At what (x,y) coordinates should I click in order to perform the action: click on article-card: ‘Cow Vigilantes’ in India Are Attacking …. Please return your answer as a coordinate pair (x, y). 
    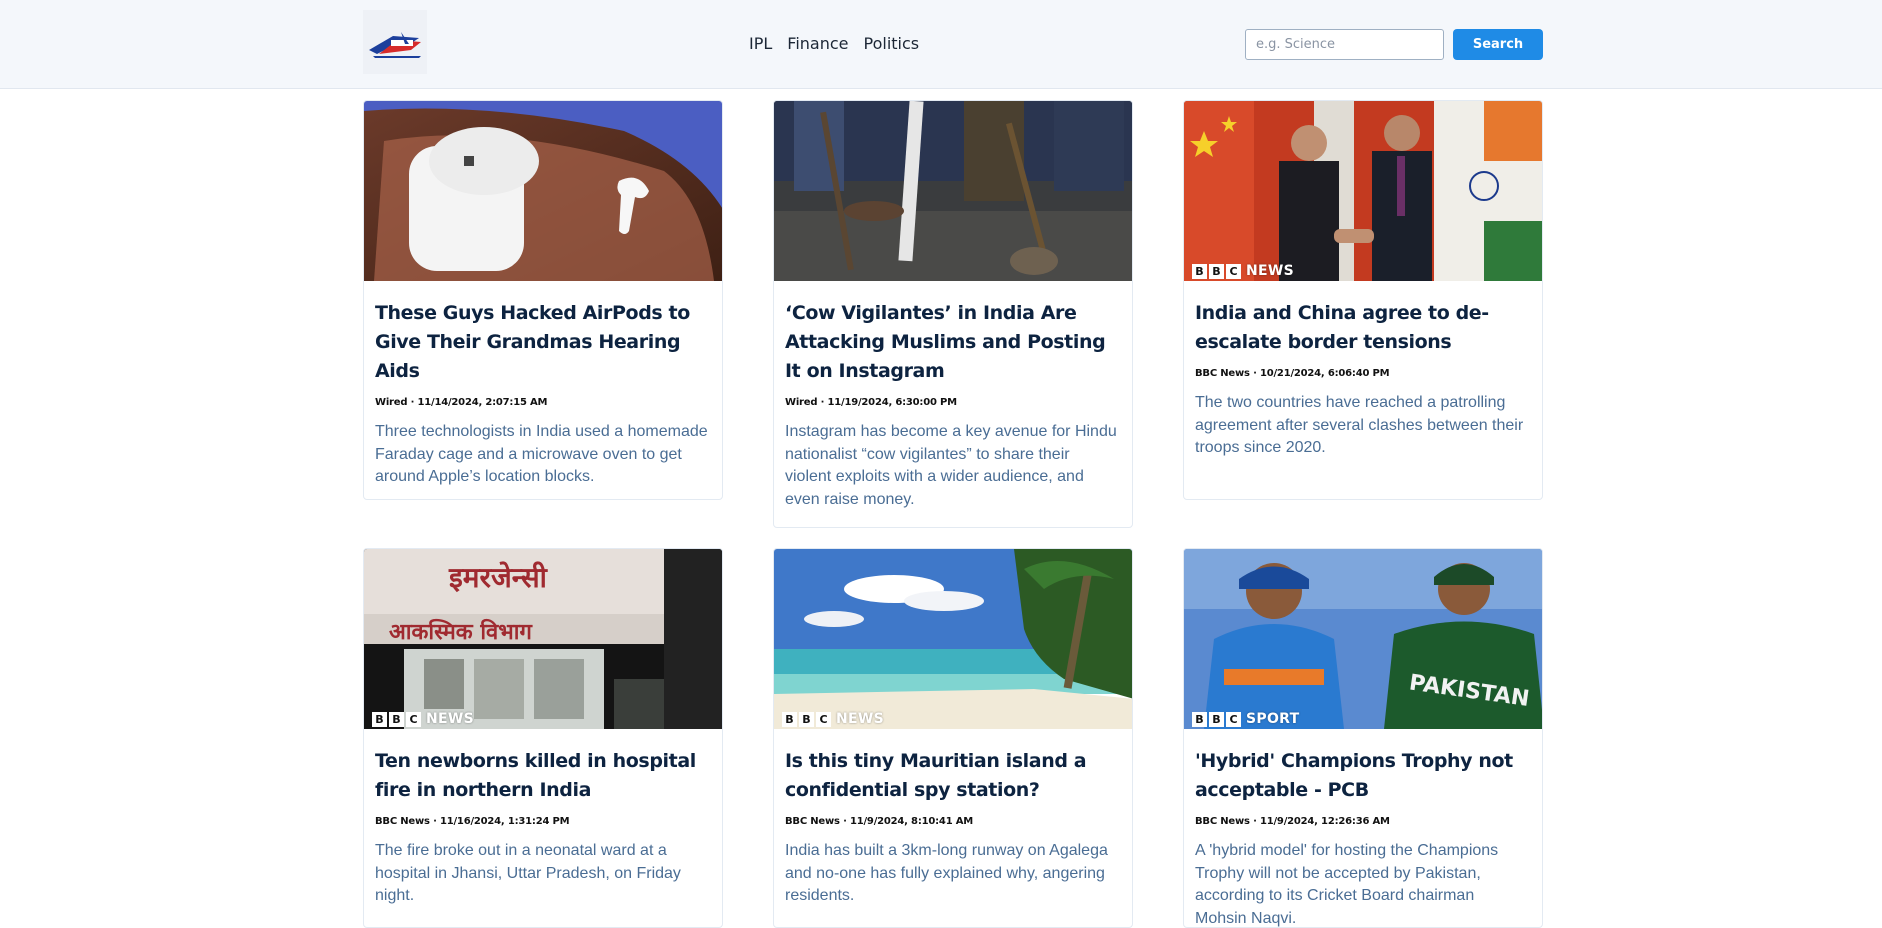
    Looking at the image, I should click on (953, 314).